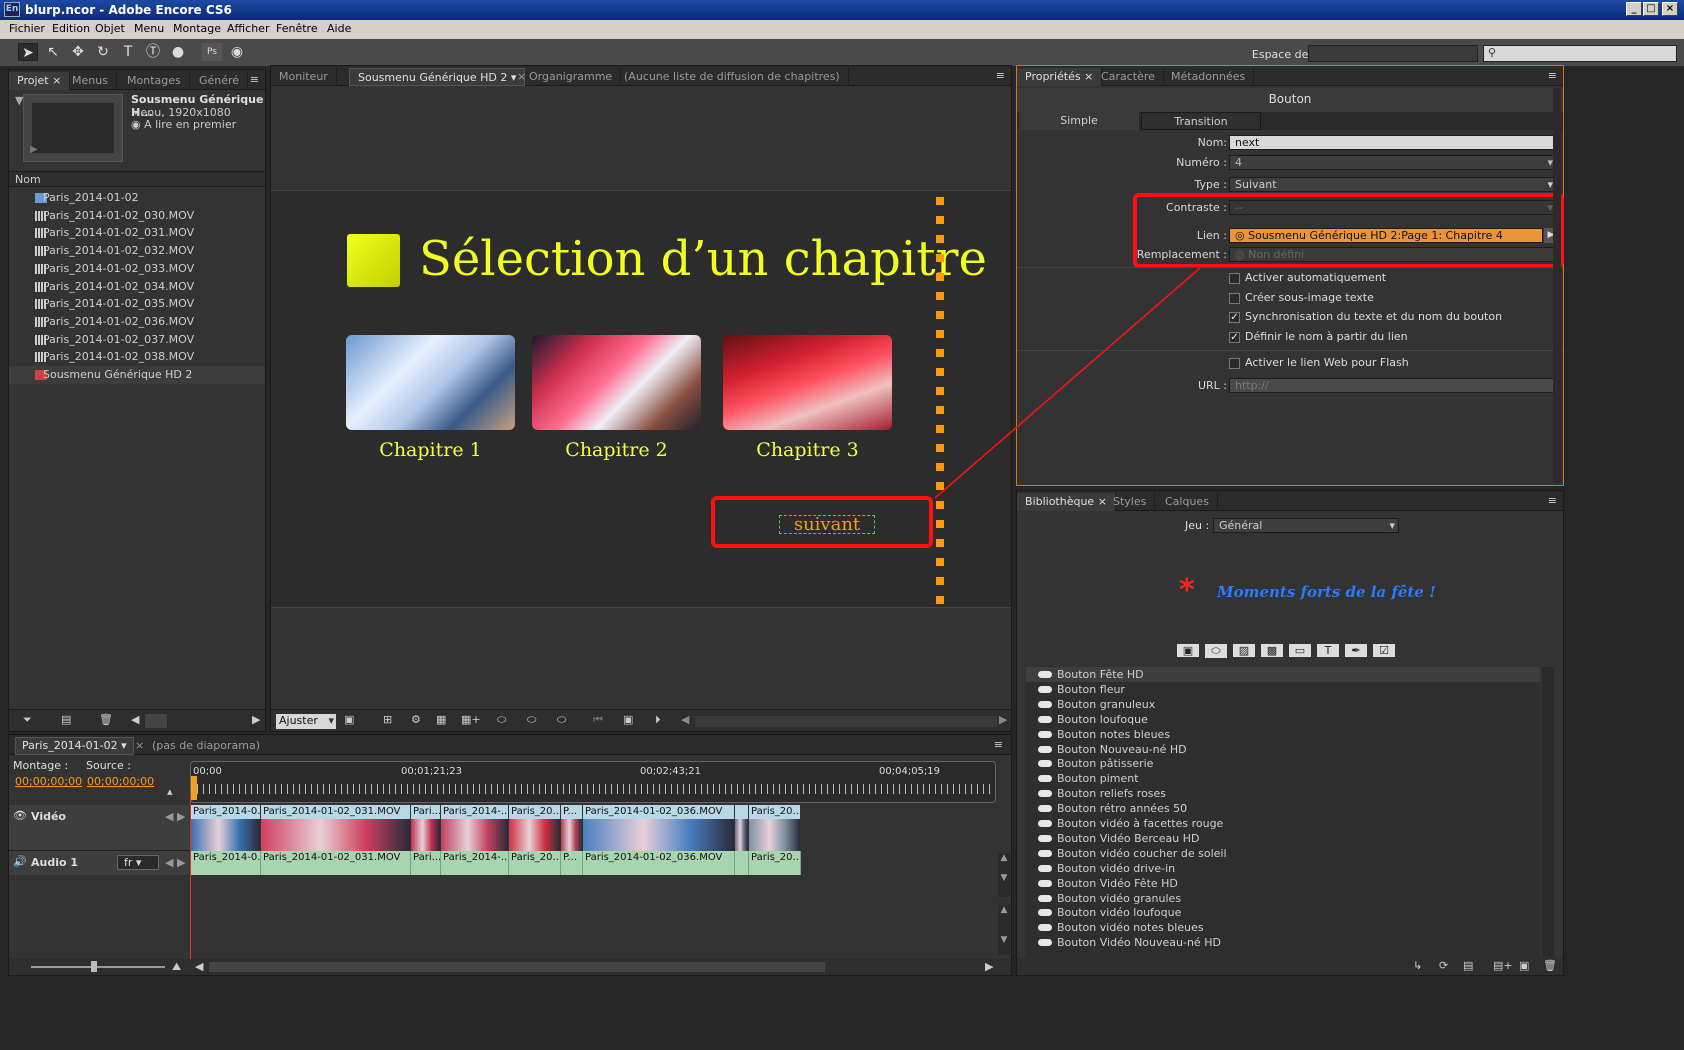 This screenshot has width=1684, height=1050. Describe the element at coordinates (153, 52) in the screenshot. I see `vertical-text-tool-icon: Ⓣ` at that location.